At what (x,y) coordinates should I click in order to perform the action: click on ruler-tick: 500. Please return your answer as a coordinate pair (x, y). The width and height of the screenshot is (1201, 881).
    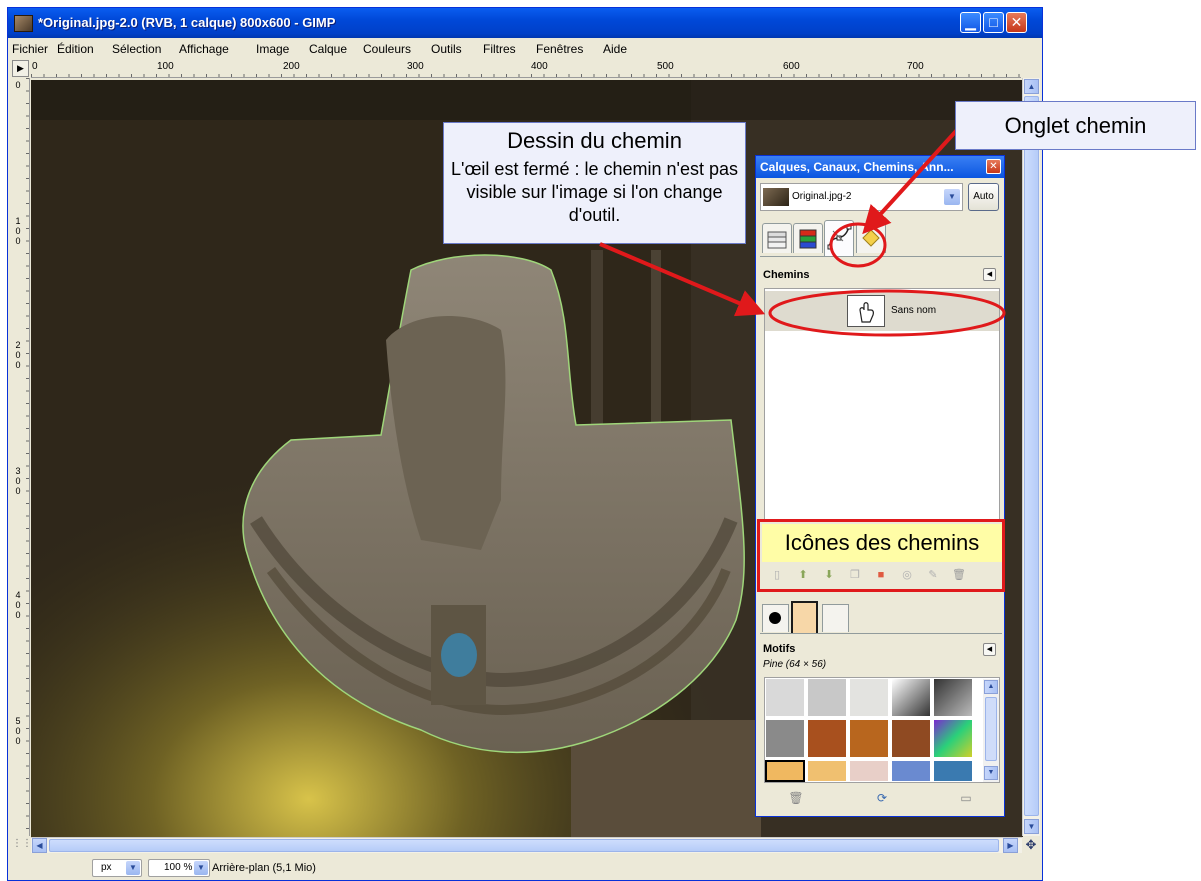
    Looking at the image, I should click on (665, 66).